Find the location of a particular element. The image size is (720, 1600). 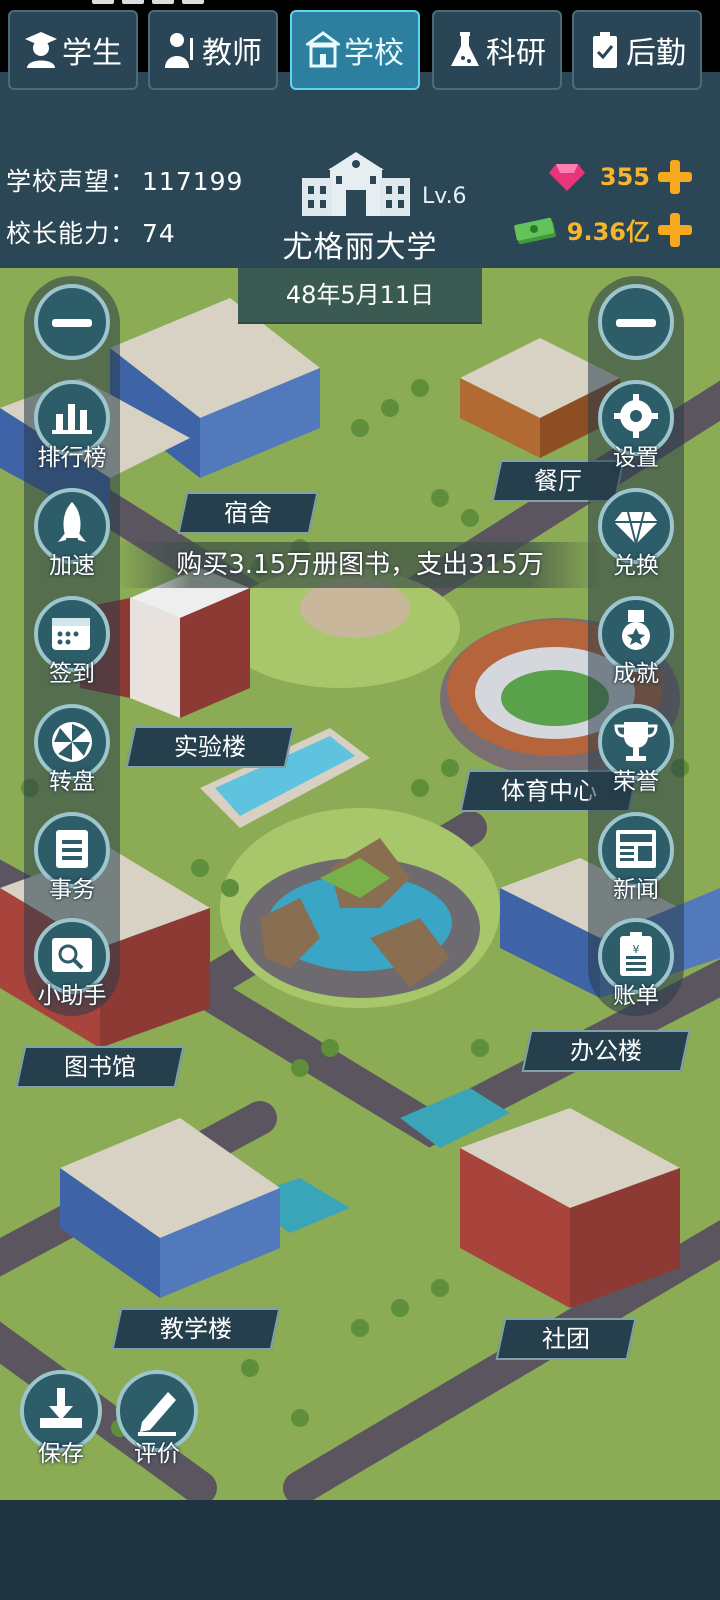

rate-label: 评价 is located at coordinates (157, 1454).